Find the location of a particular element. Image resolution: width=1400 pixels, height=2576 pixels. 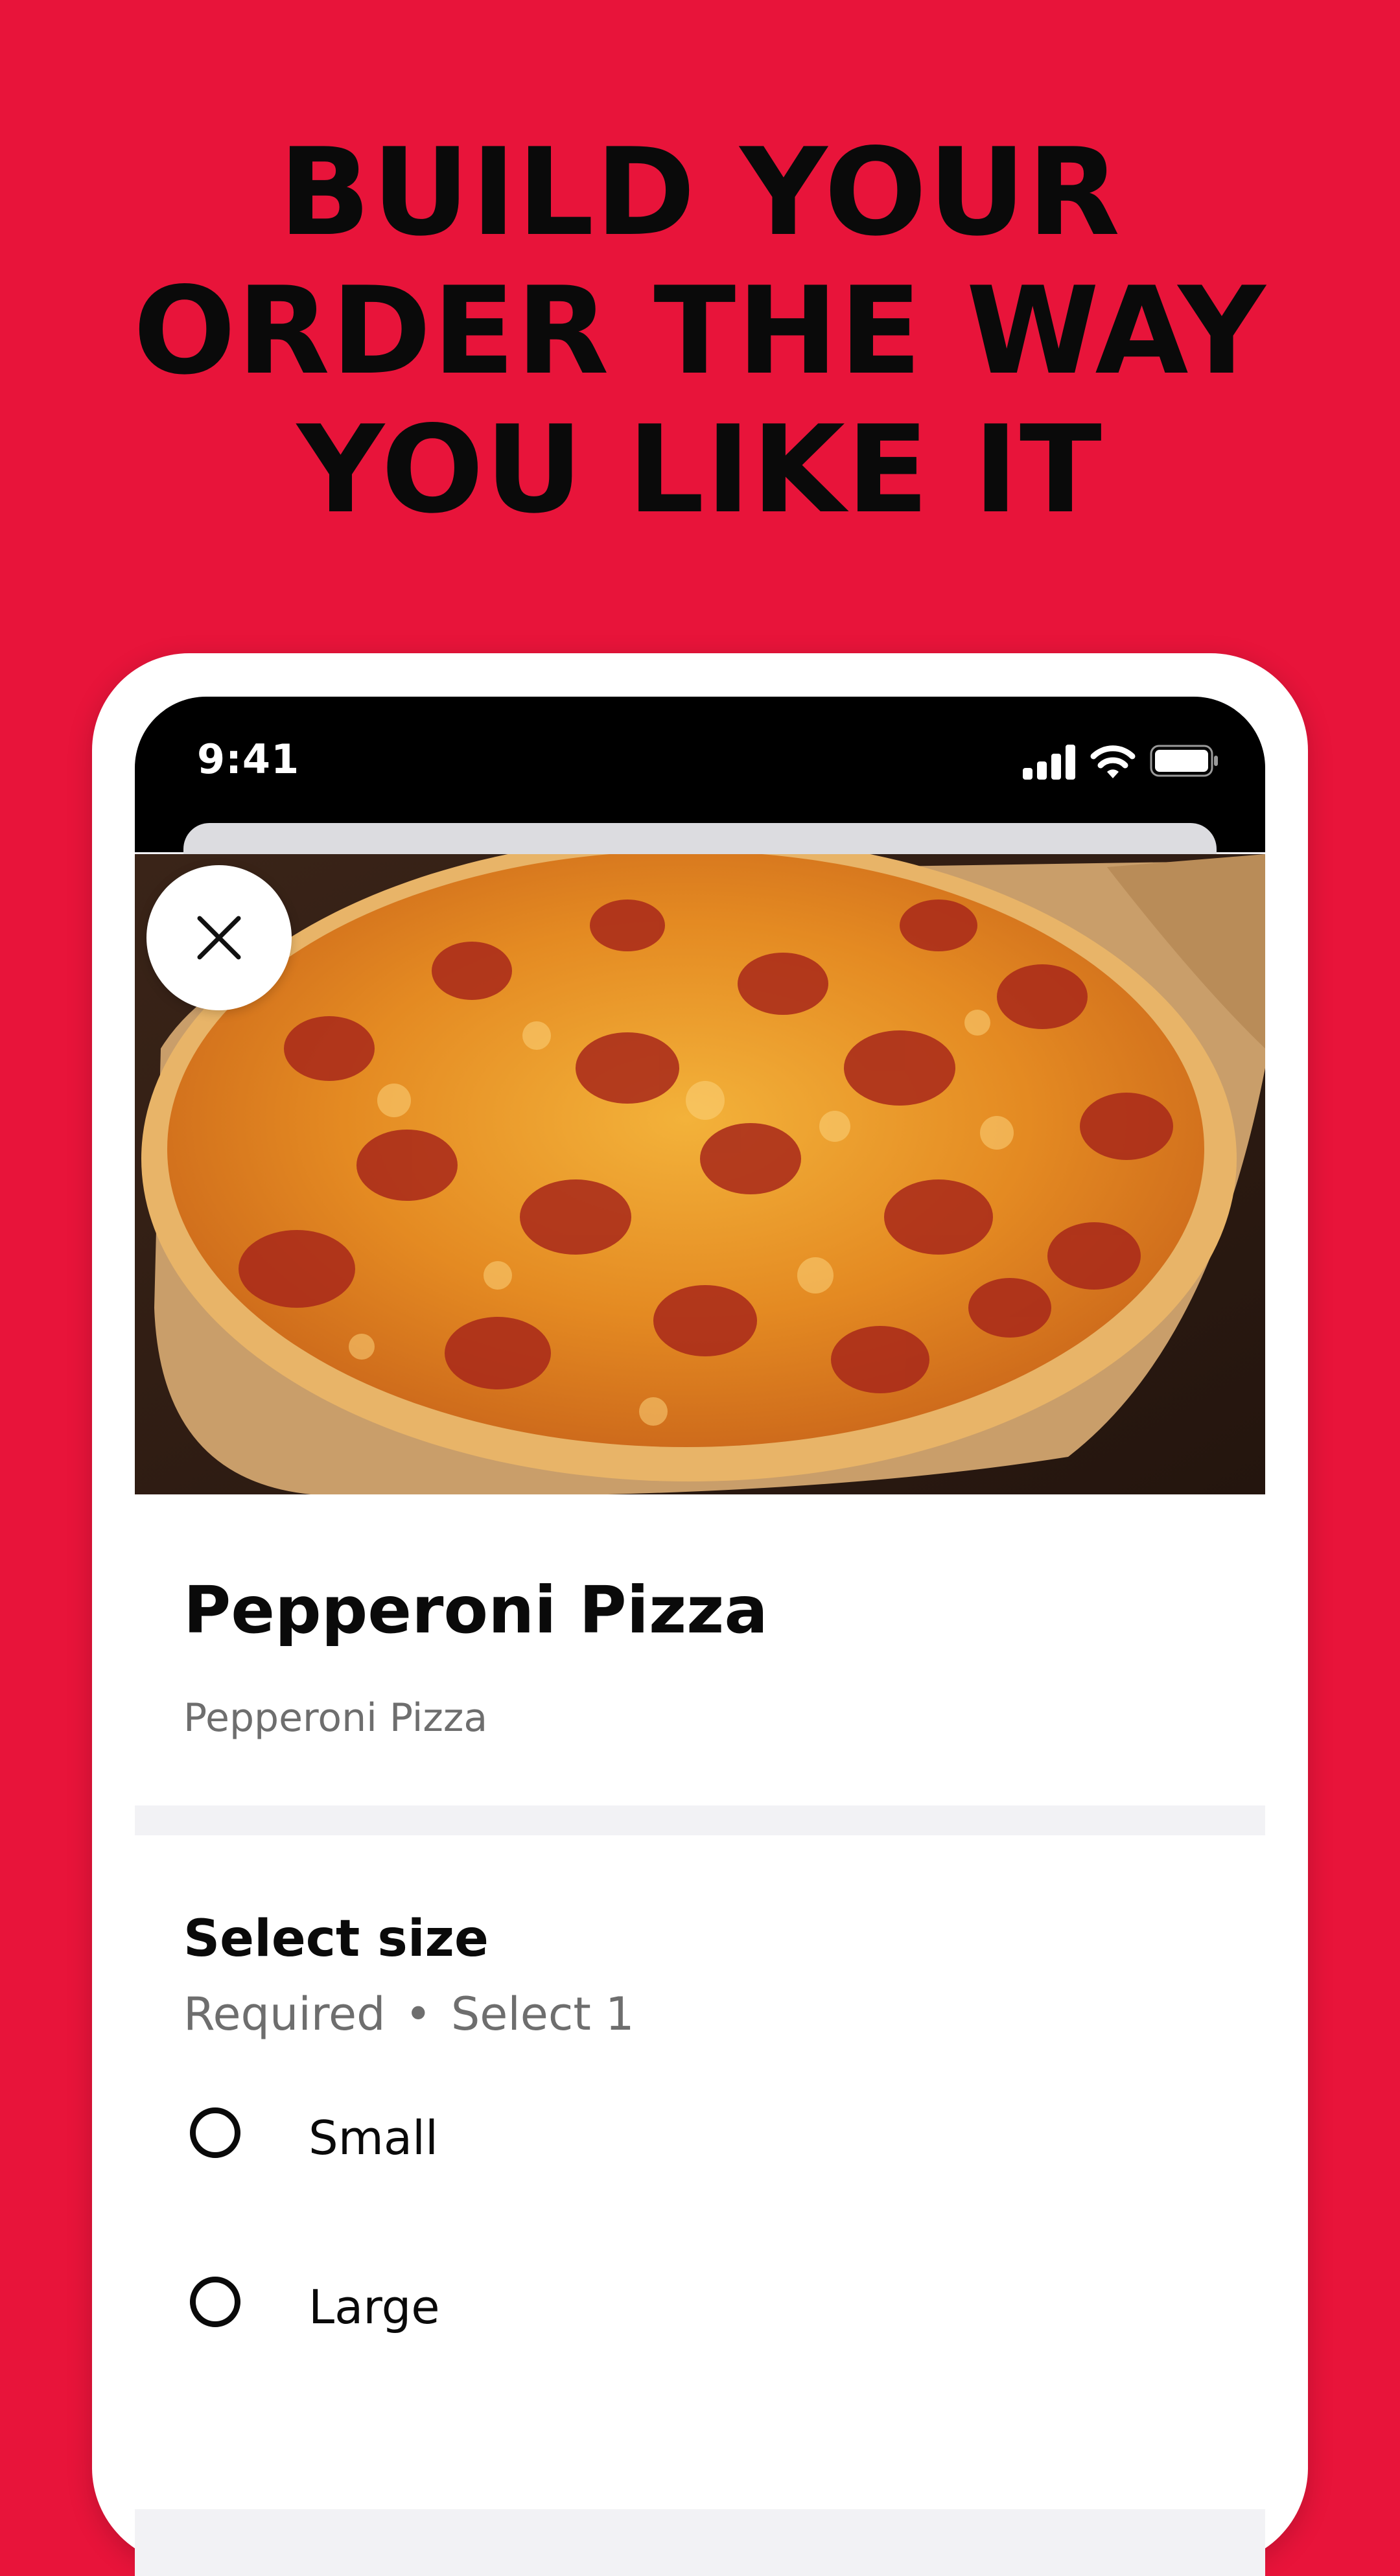

size-selector-subtitle: Required • Select 1 is located at coordinates (409, 2014).